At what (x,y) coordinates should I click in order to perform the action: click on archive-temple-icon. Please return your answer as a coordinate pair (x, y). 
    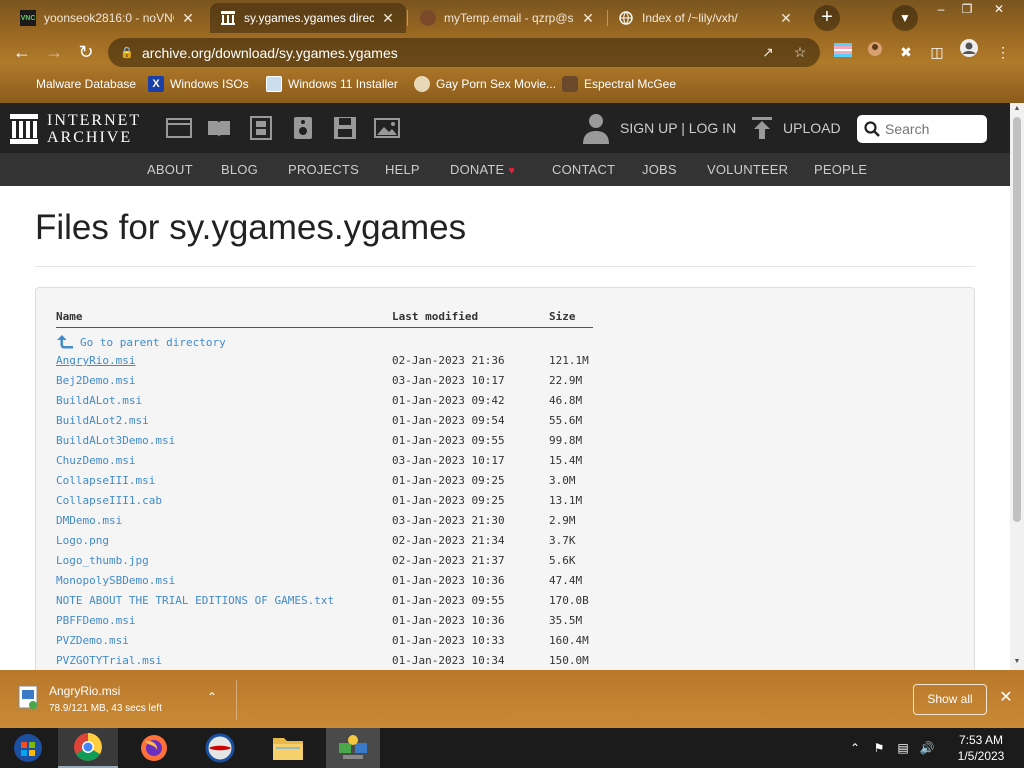
    Looking at the image, I should click on (24, 129).